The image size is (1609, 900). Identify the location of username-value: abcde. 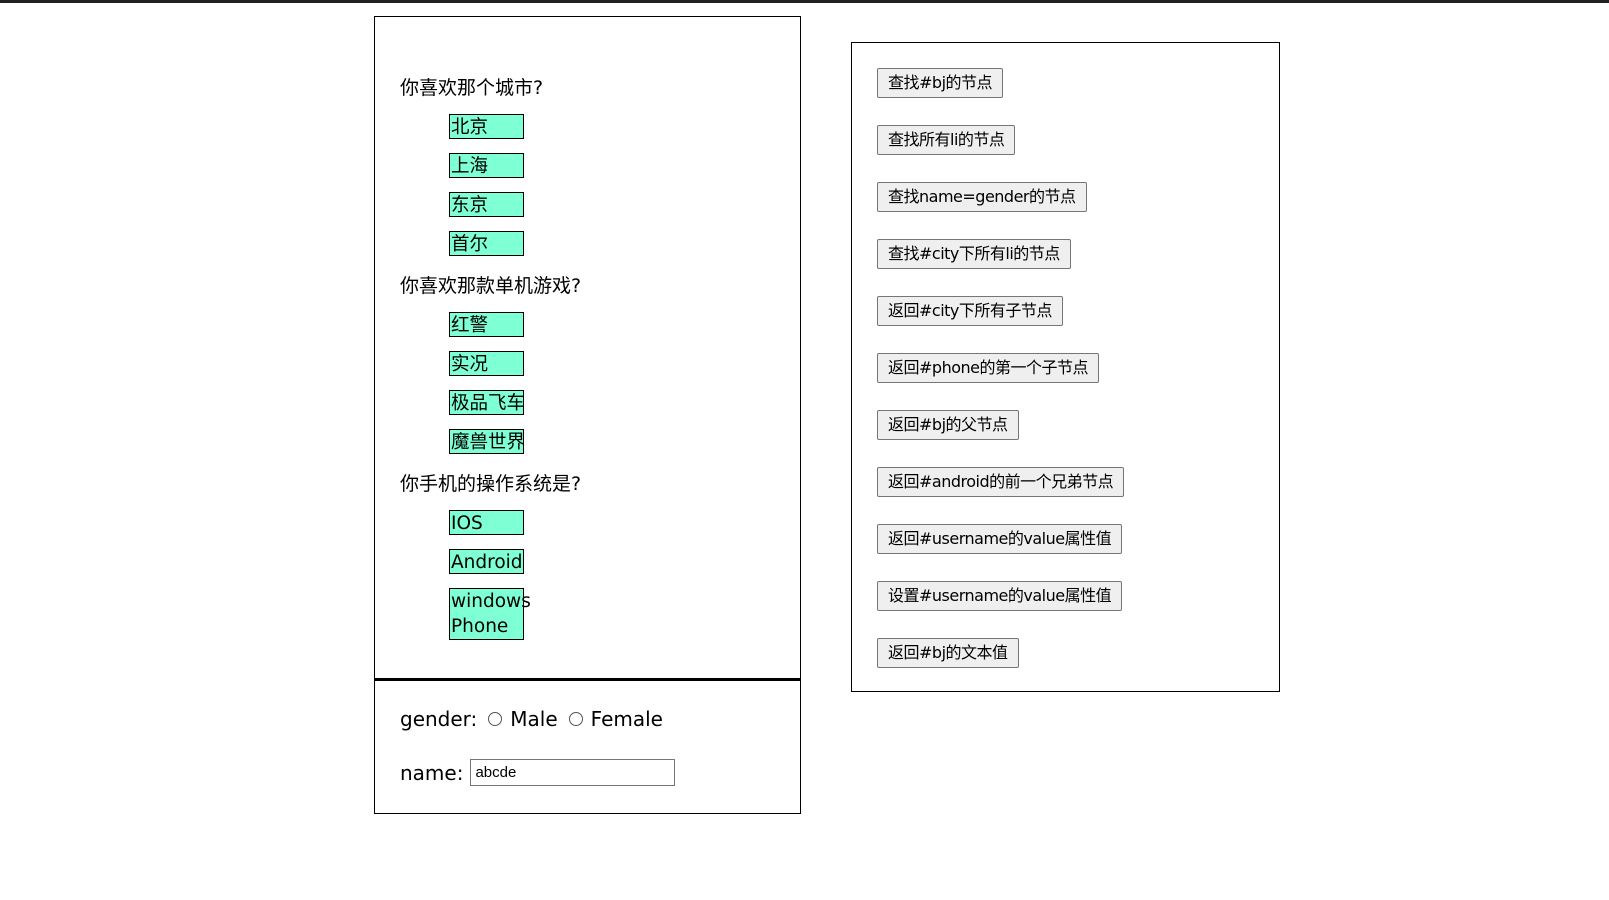
(496, 772).